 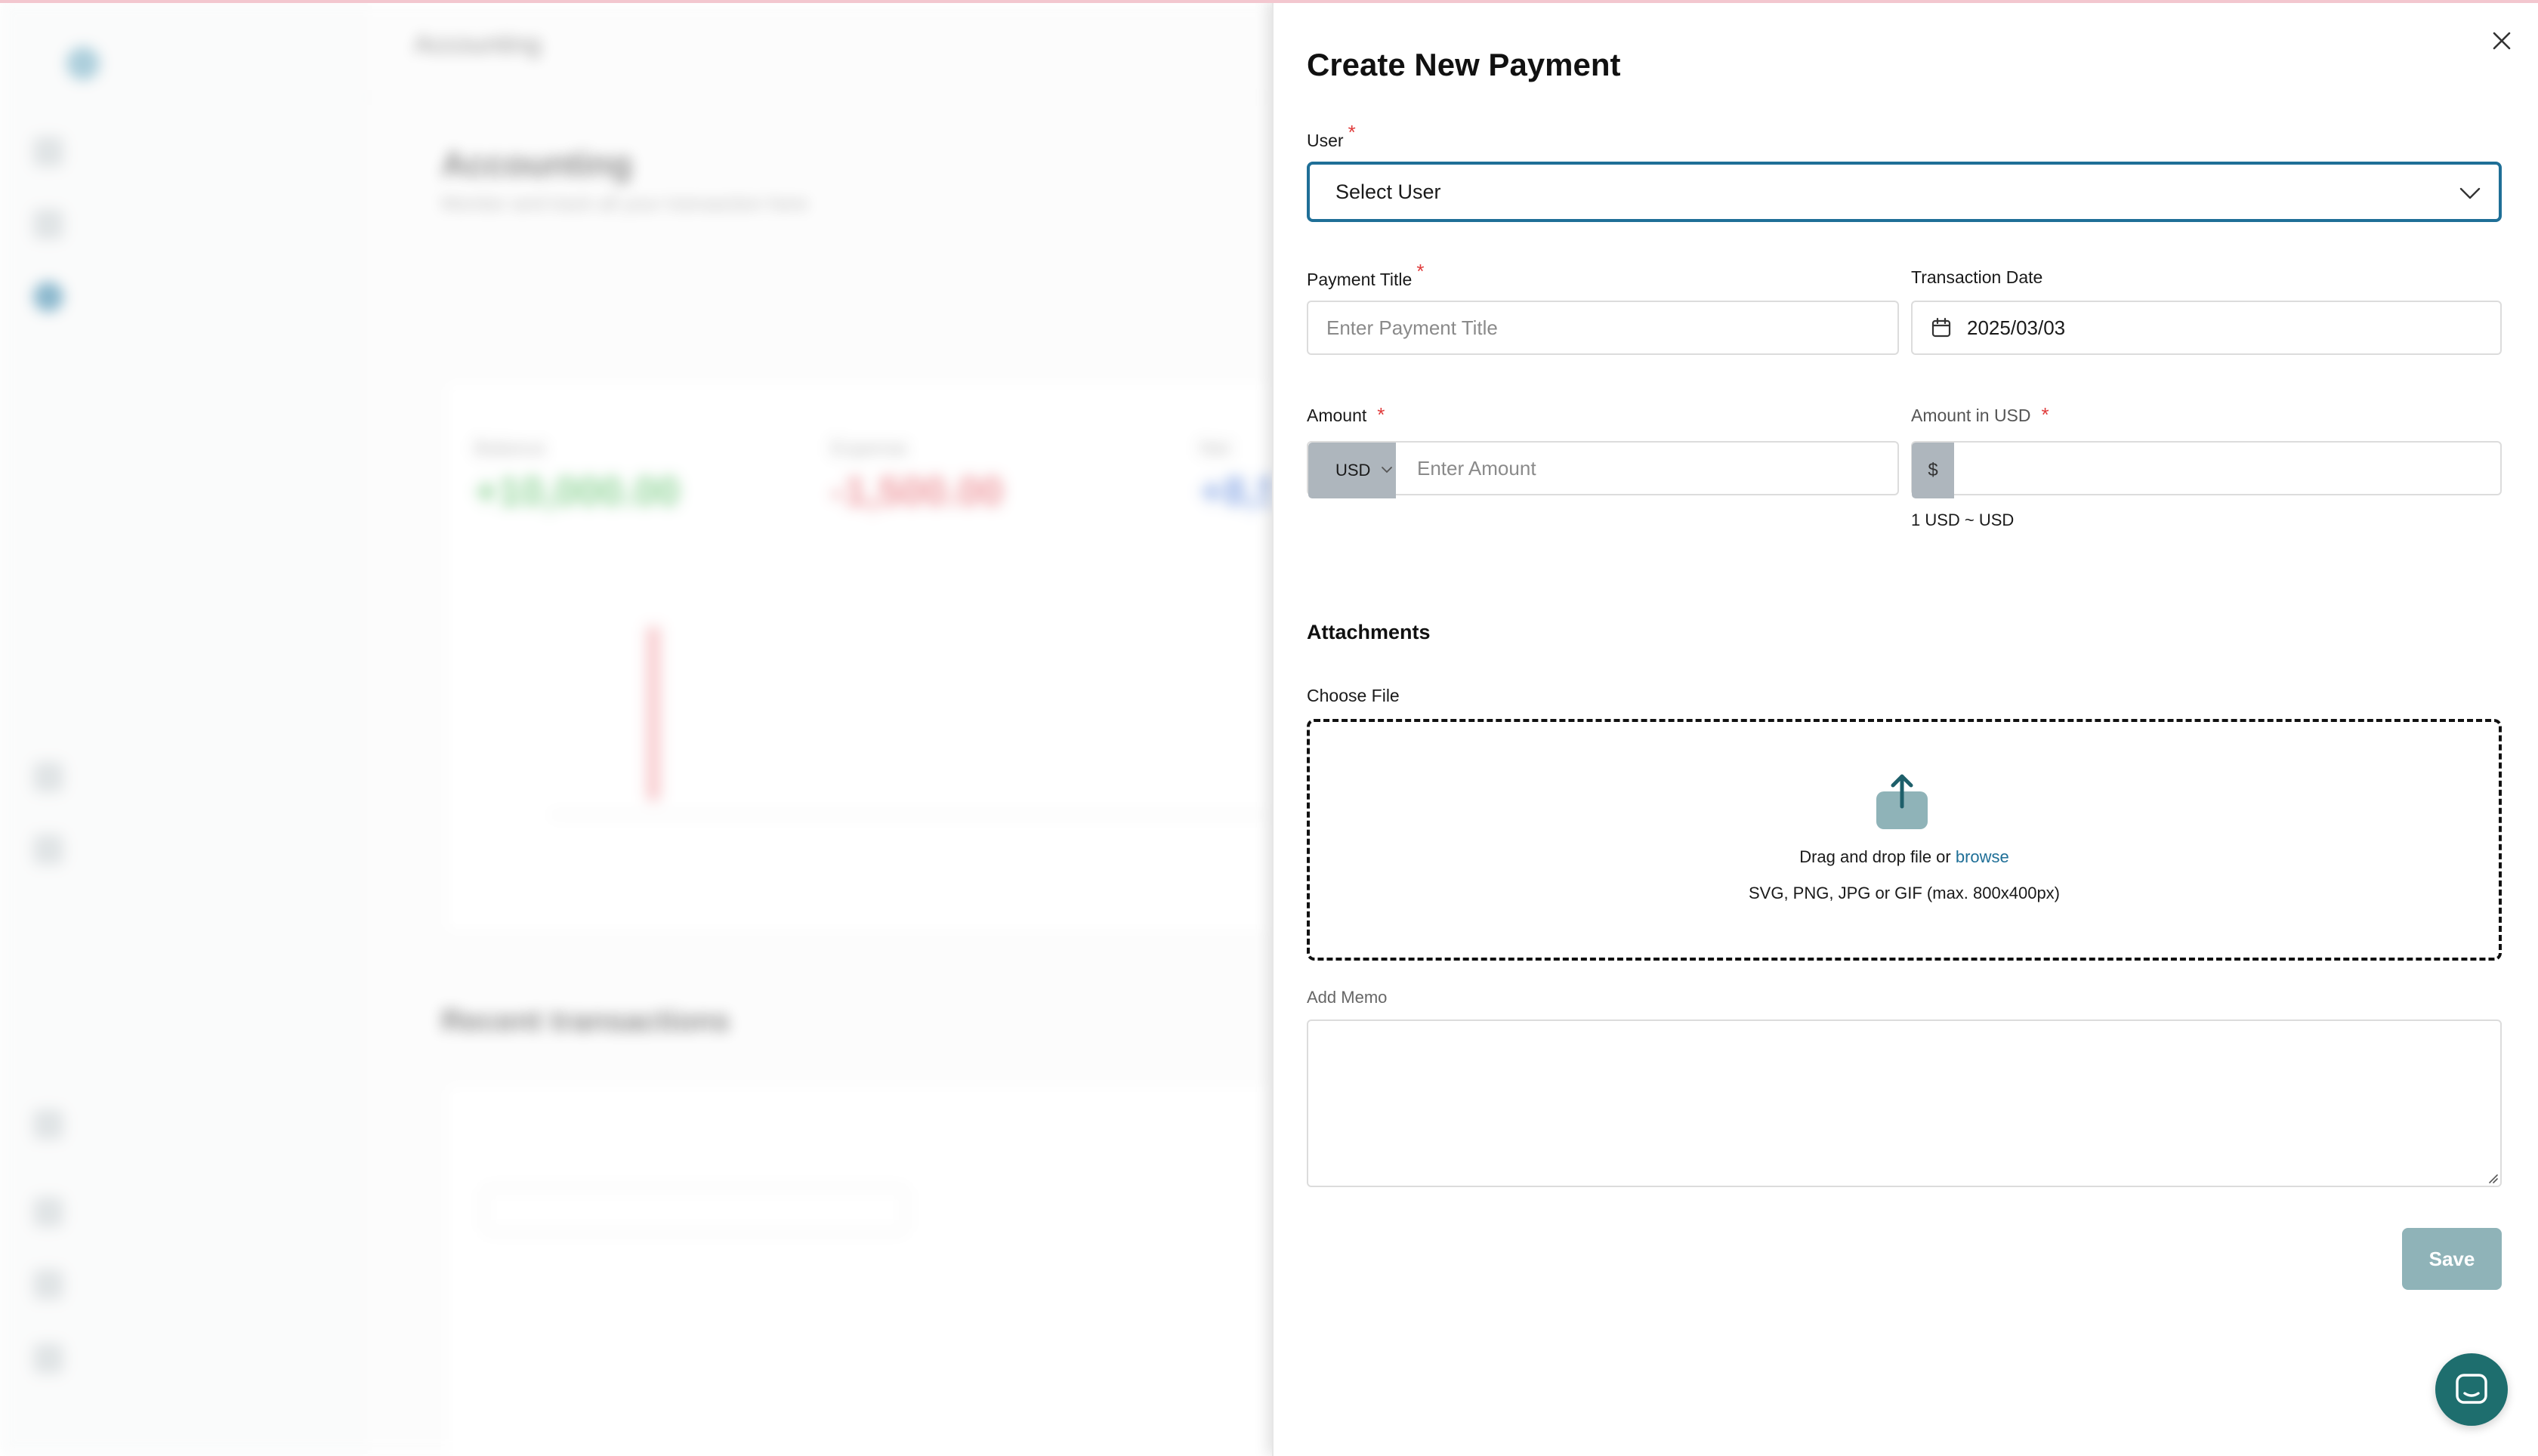 I want to click on chat-launcher-button, so click(x=2471, y=1389).